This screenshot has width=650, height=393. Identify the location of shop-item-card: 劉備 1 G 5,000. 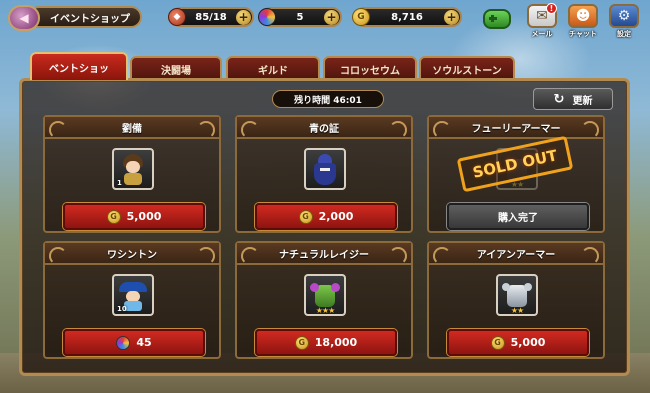
(132, 174).